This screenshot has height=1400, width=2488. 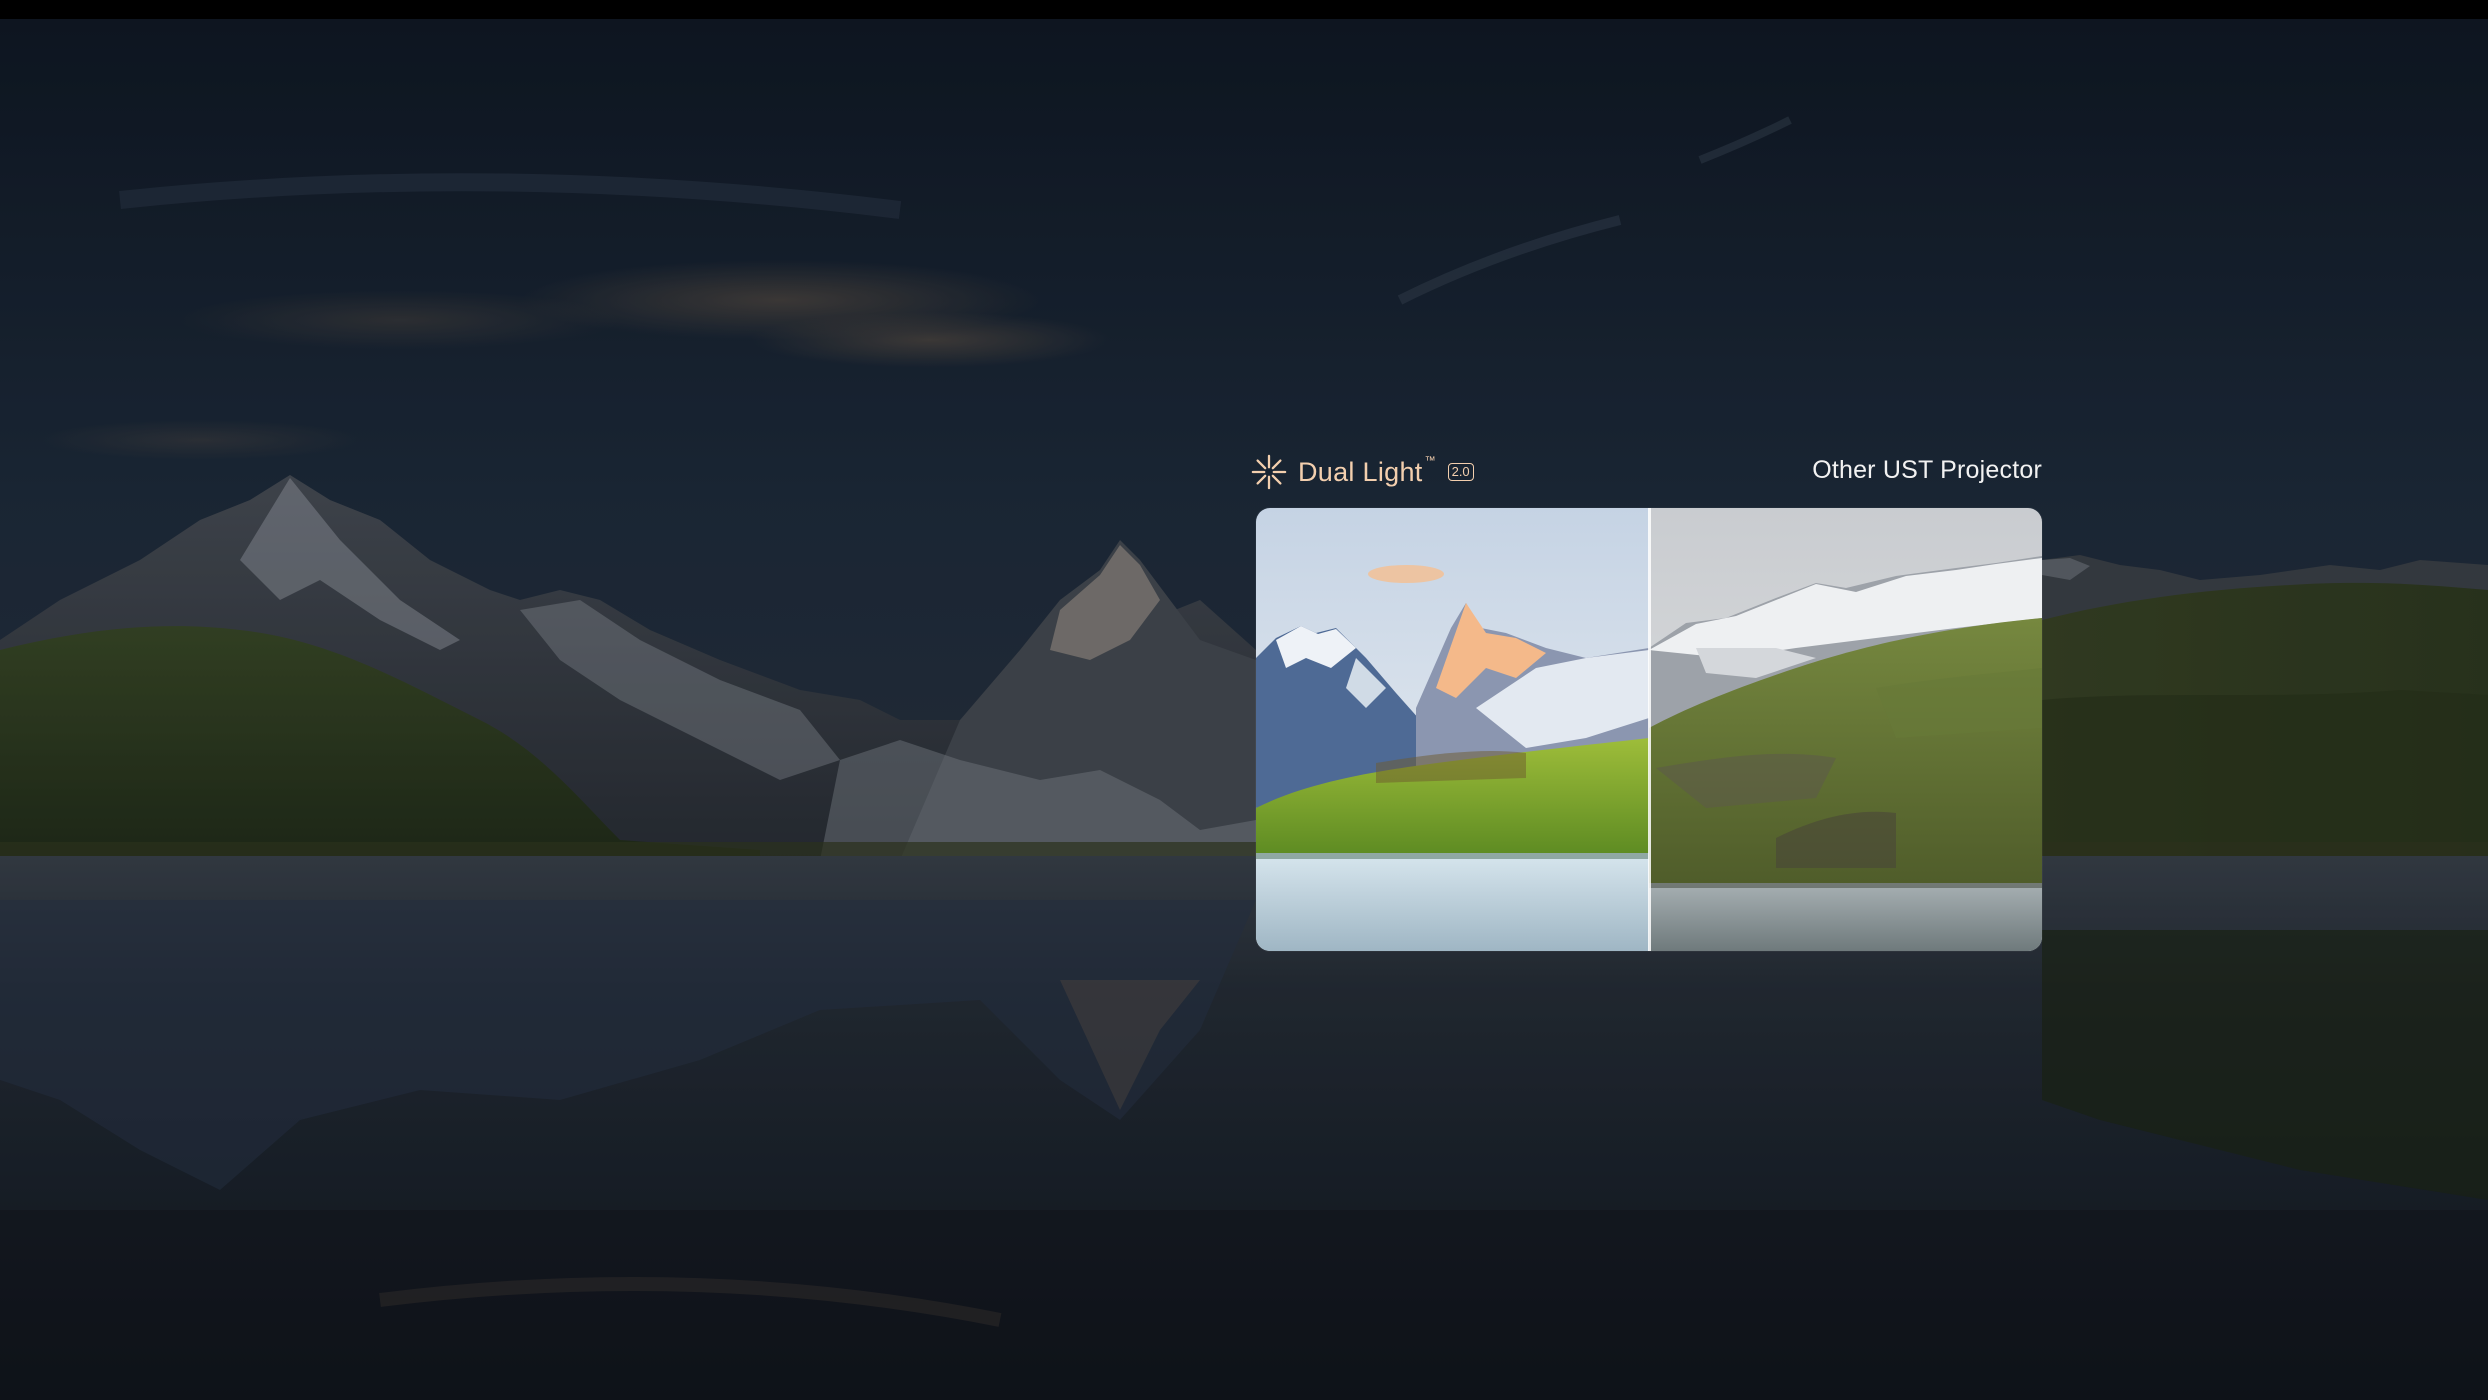 I want to click on other-projector-label: Other UST Projector, so click(x=1927, y=470).